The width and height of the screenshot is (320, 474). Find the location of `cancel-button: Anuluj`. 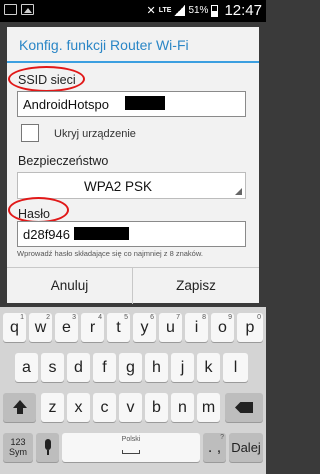

cancel-button: Anuluj is located at coordinates (70, 286).